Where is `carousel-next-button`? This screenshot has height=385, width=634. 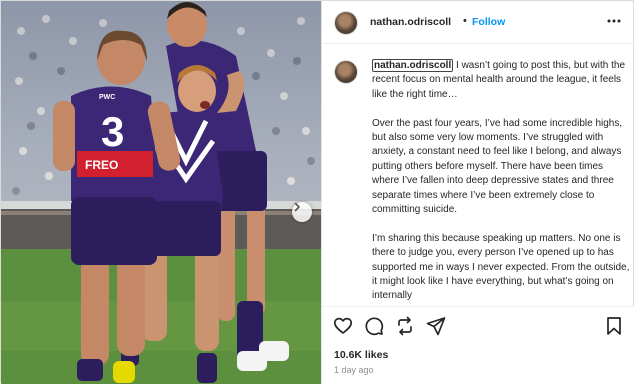
carousel-next-button is located at coordinates (302, 212).